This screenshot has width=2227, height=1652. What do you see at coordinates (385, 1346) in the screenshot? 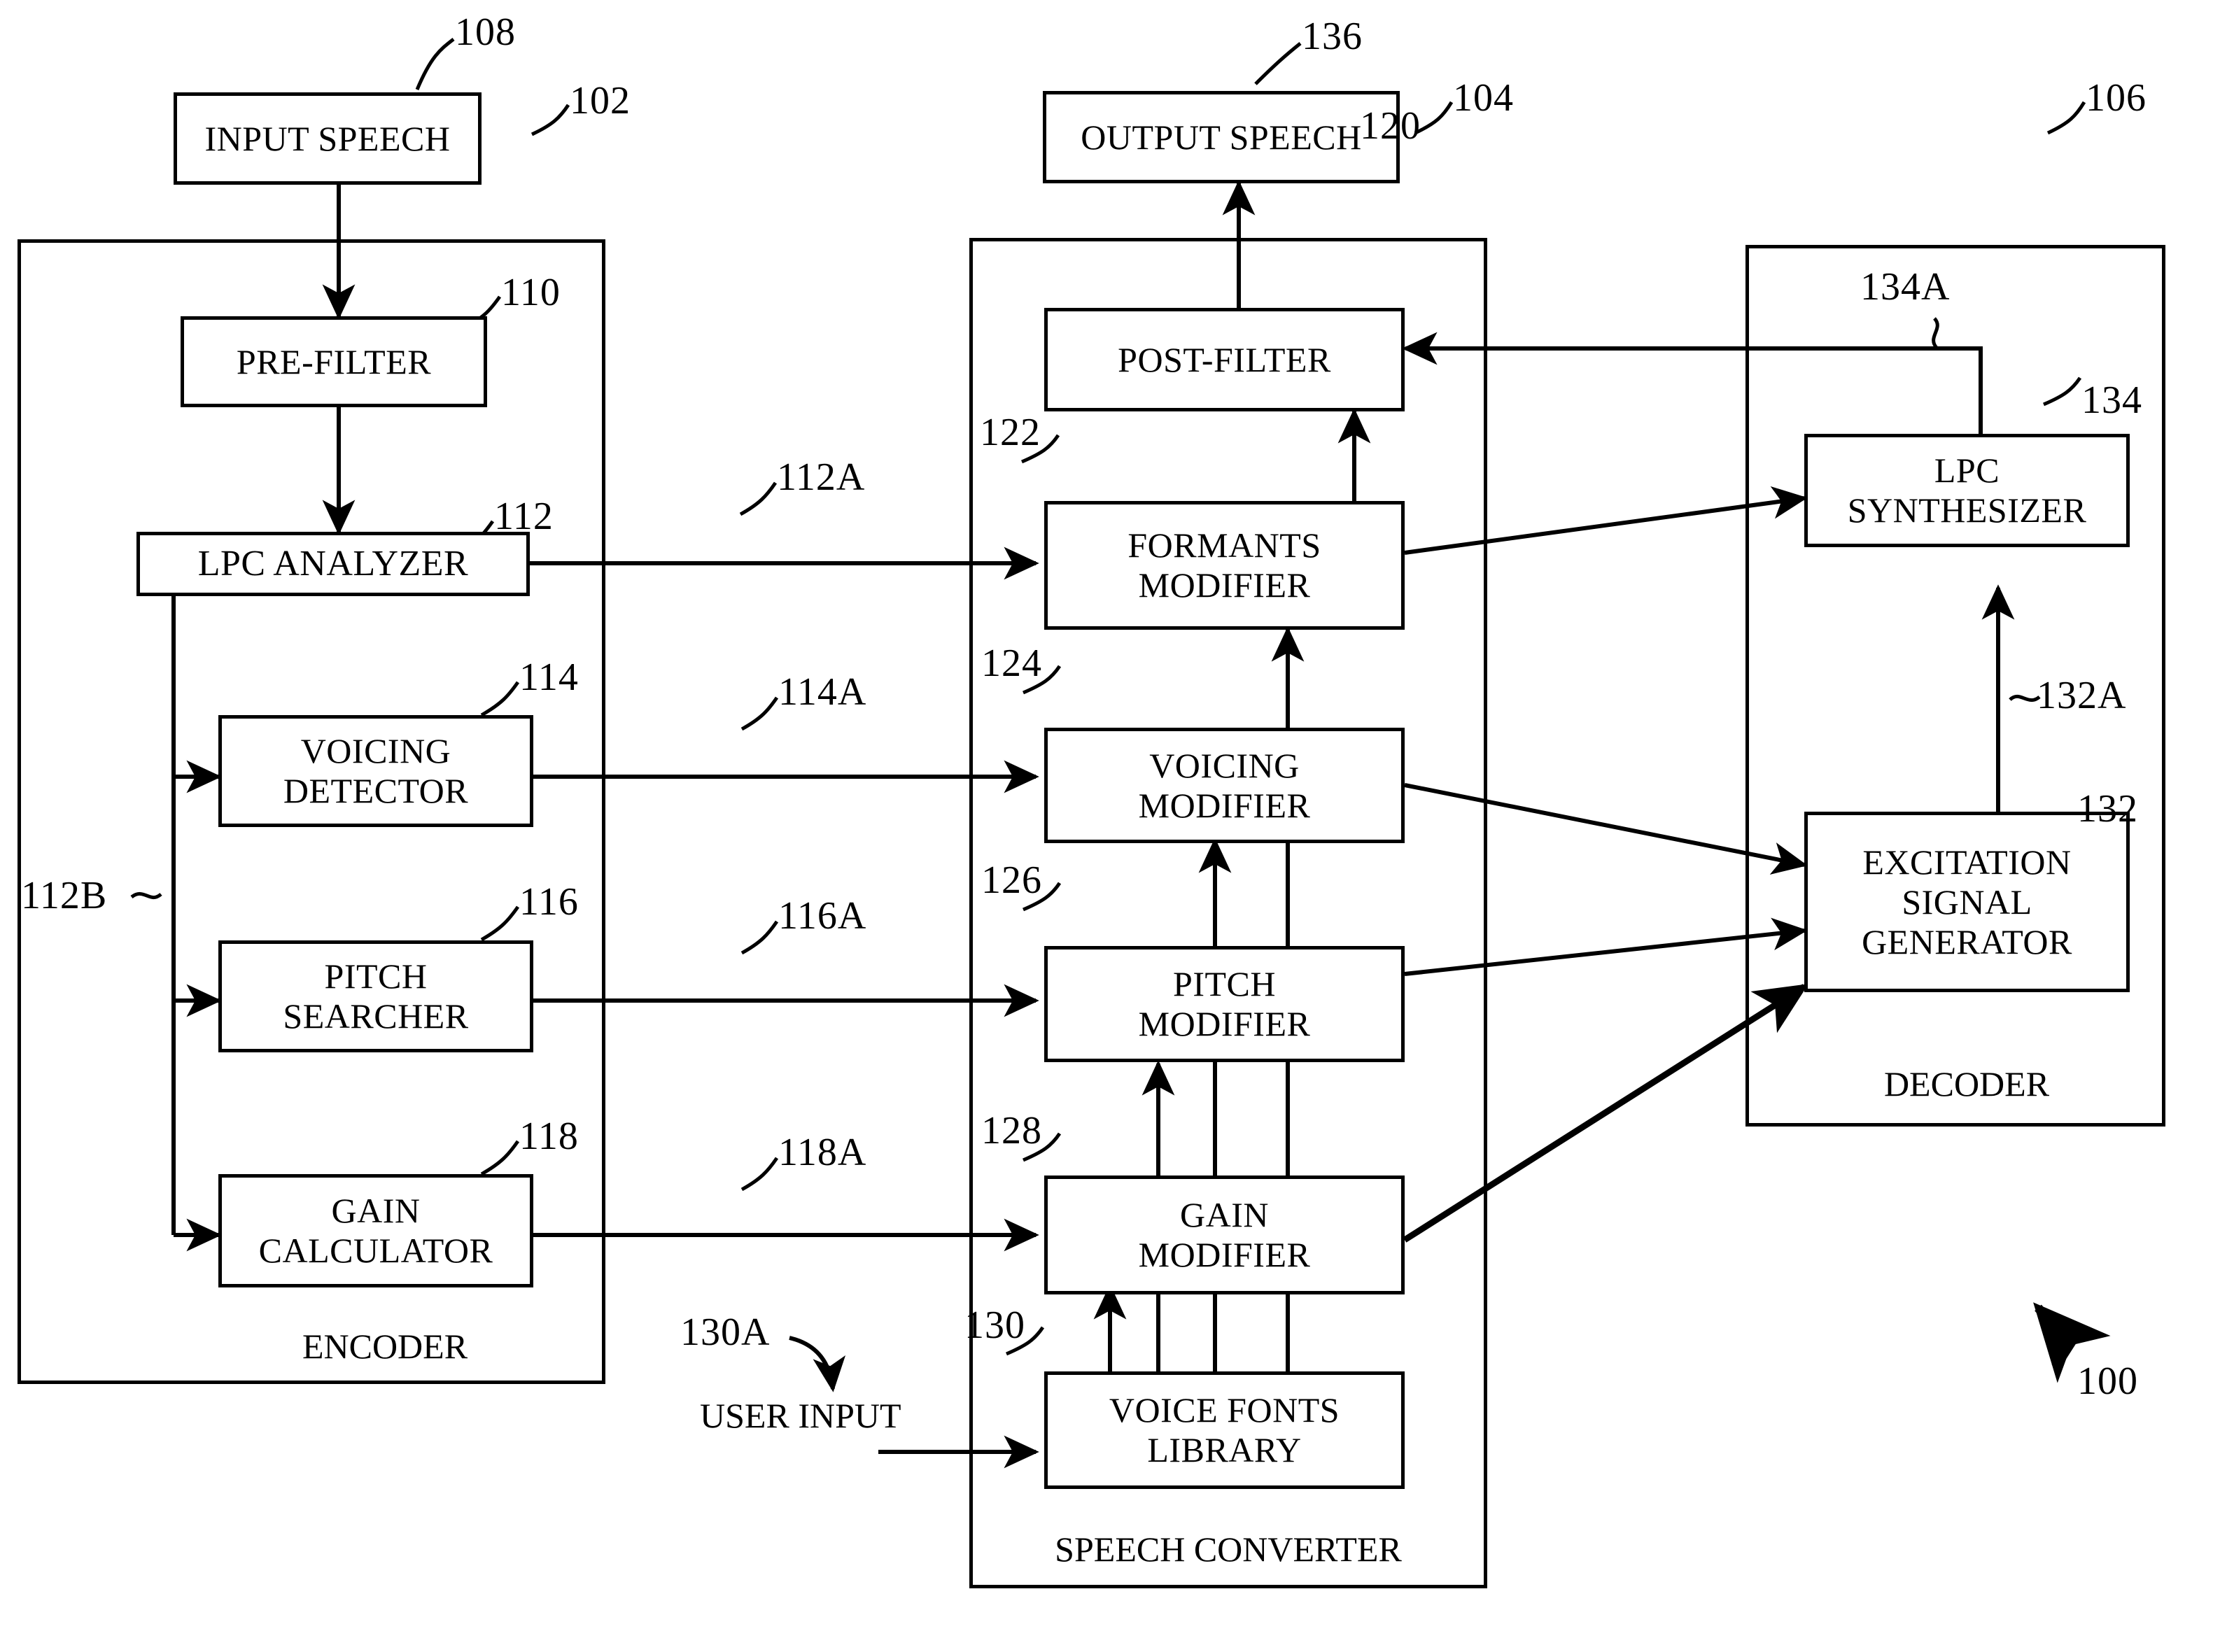
I see `encoder-group-label: ENCODER` at bounding box center [385, 1346].